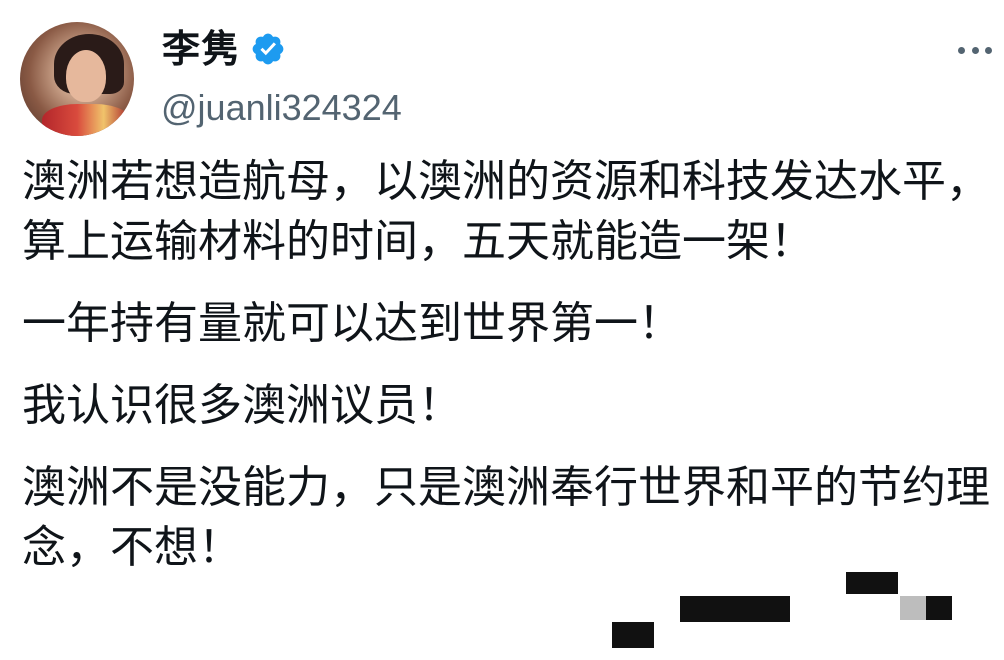  I want to click on more-options-icon, so click(975, 50).